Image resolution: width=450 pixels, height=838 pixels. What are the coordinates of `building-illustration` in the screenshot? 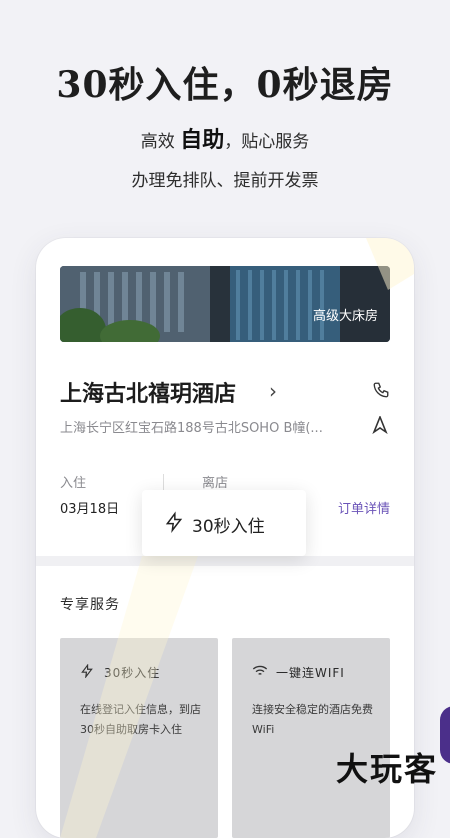 It's located at (225, 304).